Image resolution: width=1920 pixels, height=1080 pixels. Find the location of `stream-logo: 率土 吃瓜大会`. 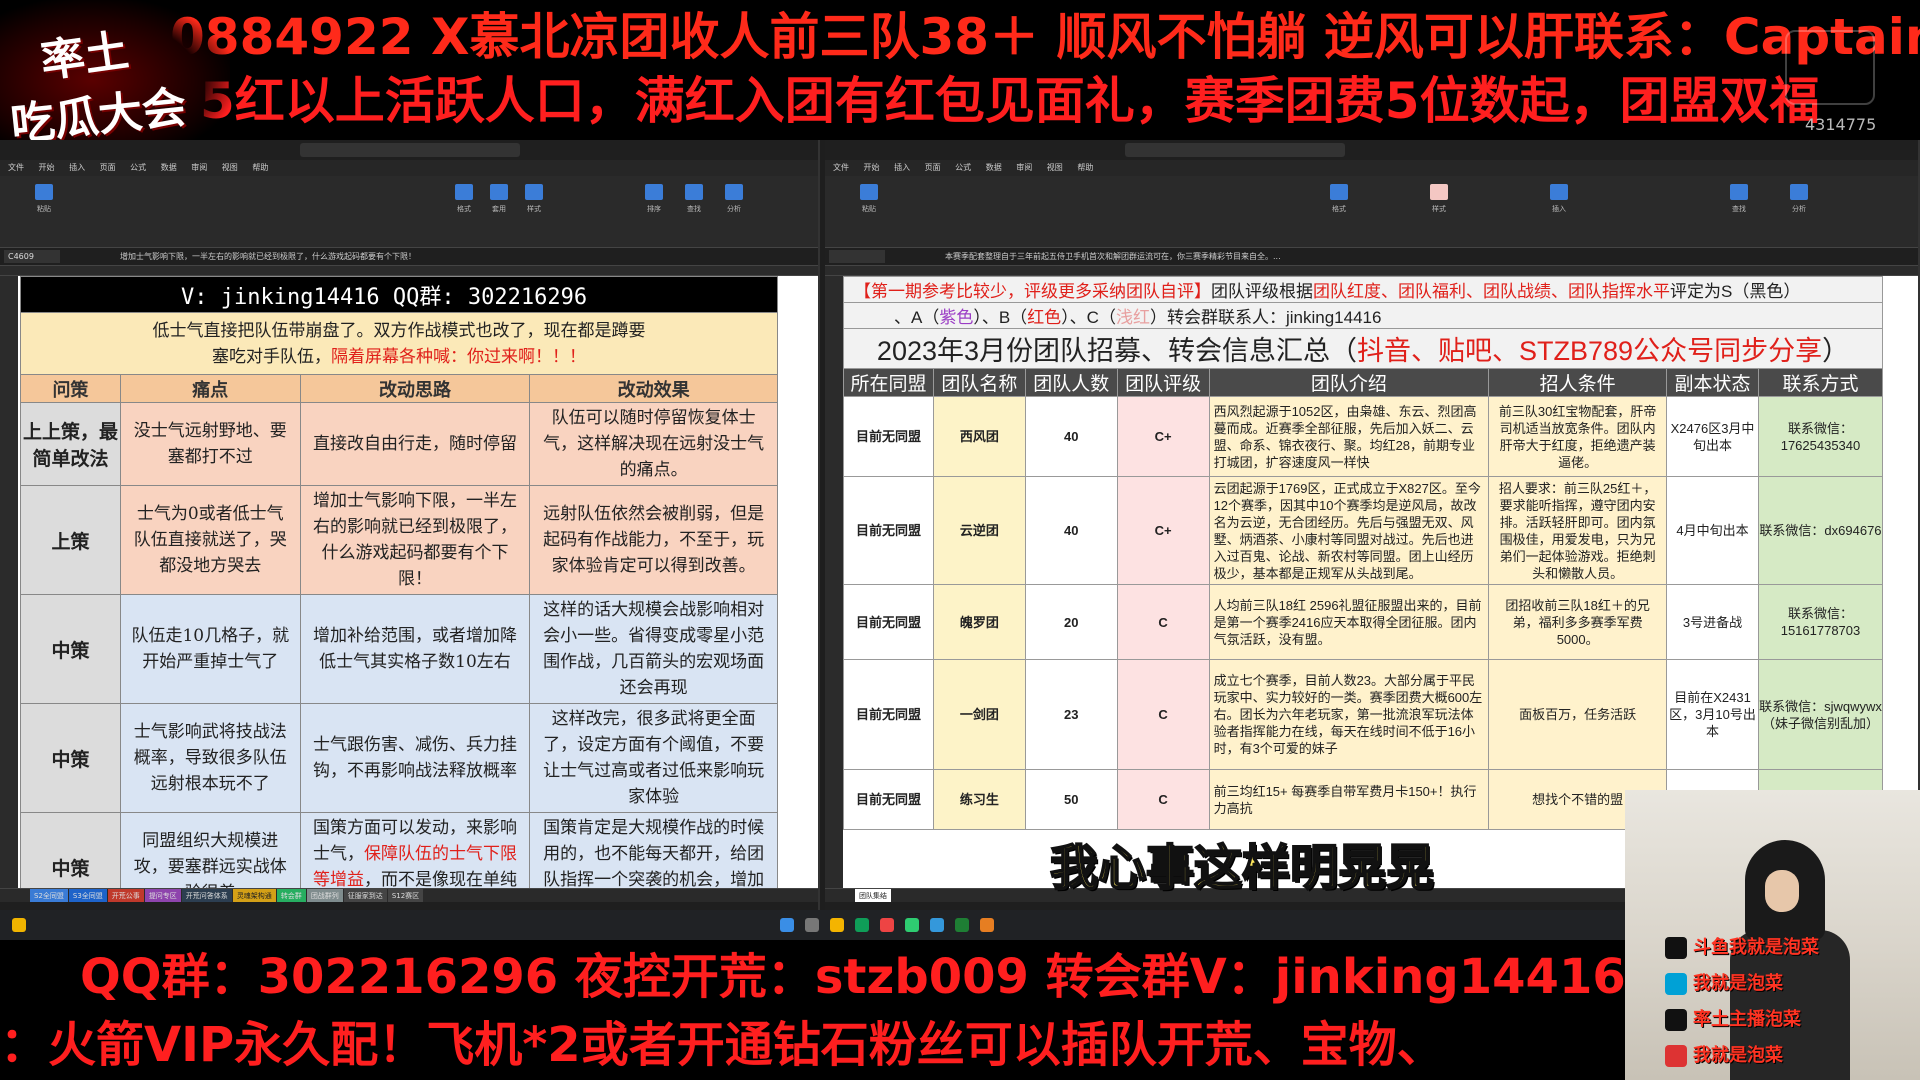

stream-logo: 率土 吃瓜大会 is located at coordinates (115, 80).